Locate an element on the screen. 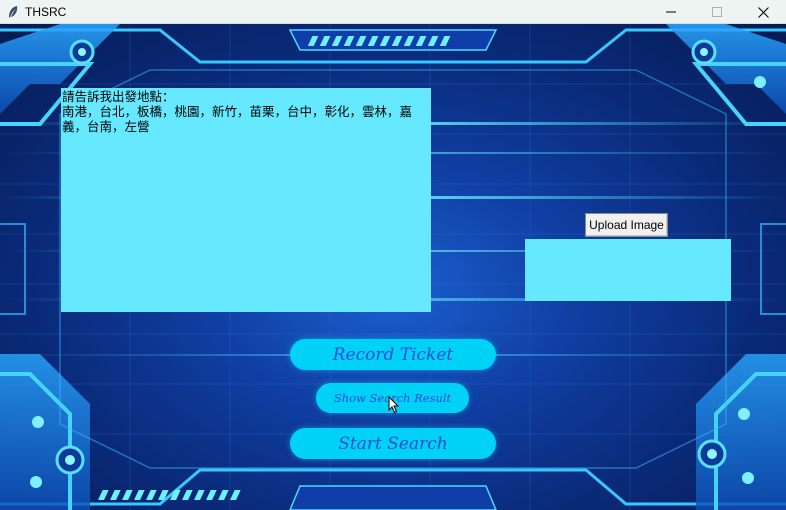  upload-image-button: Upload Image is located at coordinates (626, 225).